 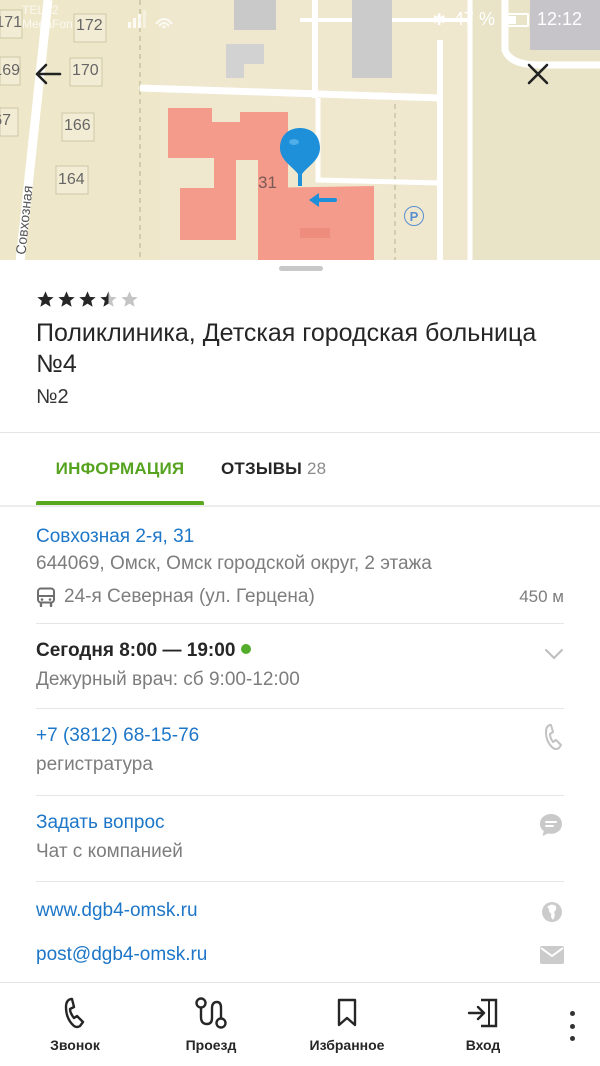 I want to click on map-parking-label: P, so click(x=414, y=216).